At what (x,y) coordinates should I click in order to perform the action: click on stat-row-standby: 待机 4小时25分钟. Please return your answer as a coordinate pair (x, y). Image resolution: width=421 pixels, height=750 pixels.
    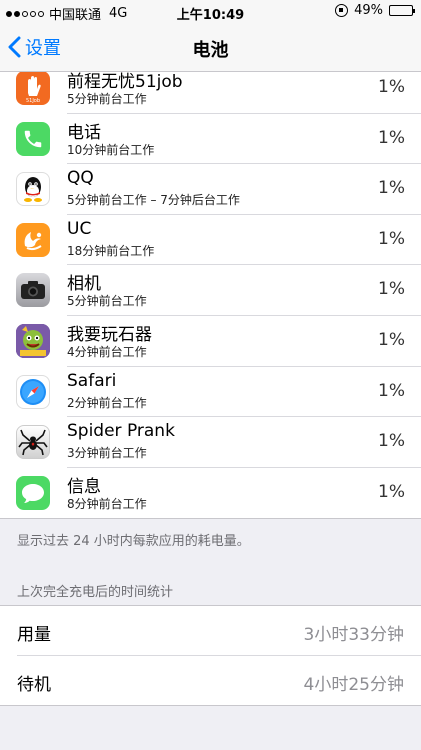
    Looking at the image, I should click on (210, 681).